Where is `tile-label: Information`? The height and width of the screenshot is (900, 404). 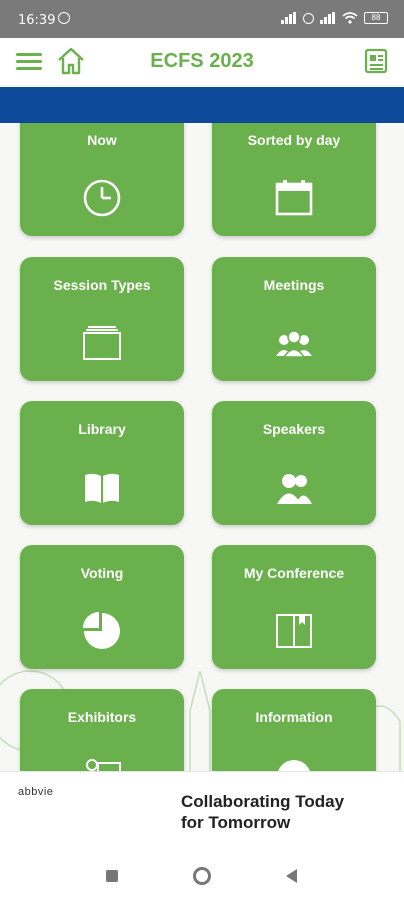
tile-label: Information is located at coordinates (294, 717).